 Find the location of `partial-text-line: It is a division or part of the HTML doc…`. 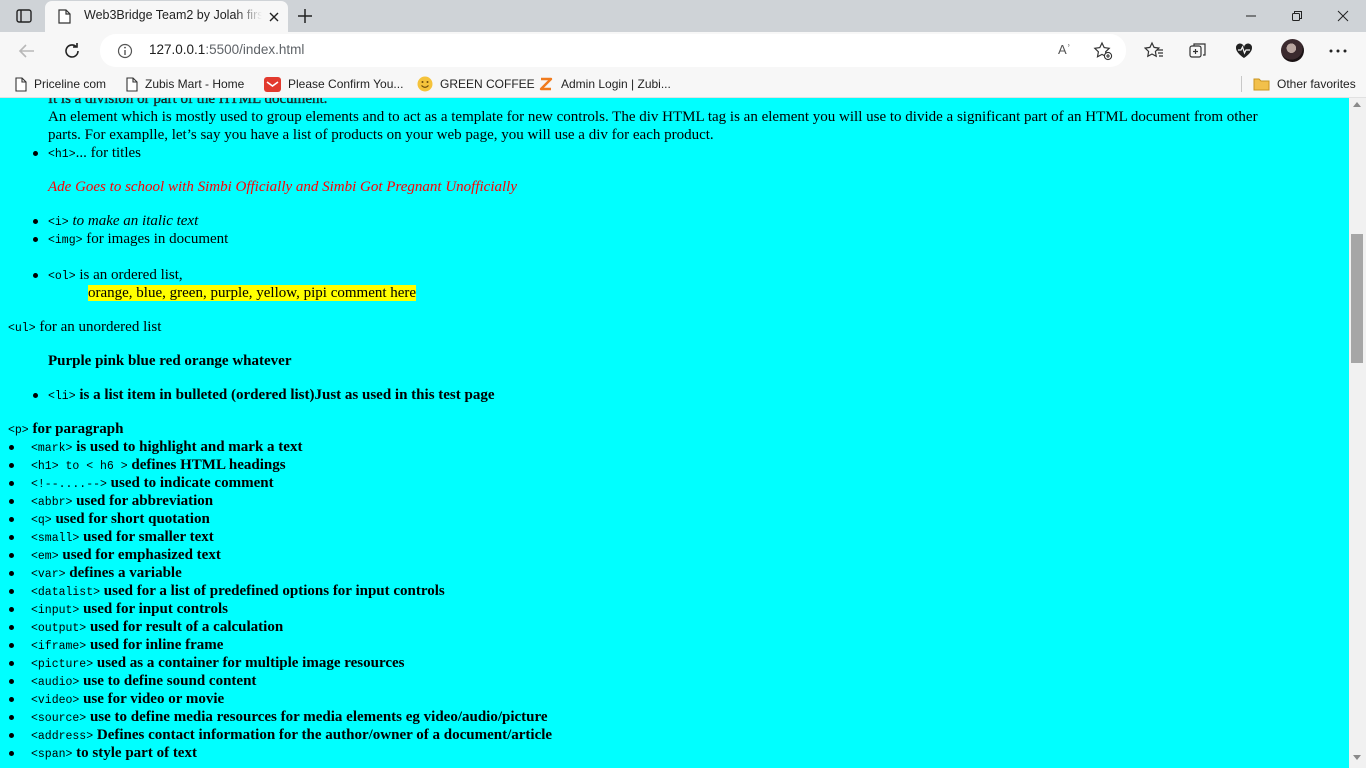

partial-text-line: It is a division or part of the HTML doc… is located at coordinates (188, 102).